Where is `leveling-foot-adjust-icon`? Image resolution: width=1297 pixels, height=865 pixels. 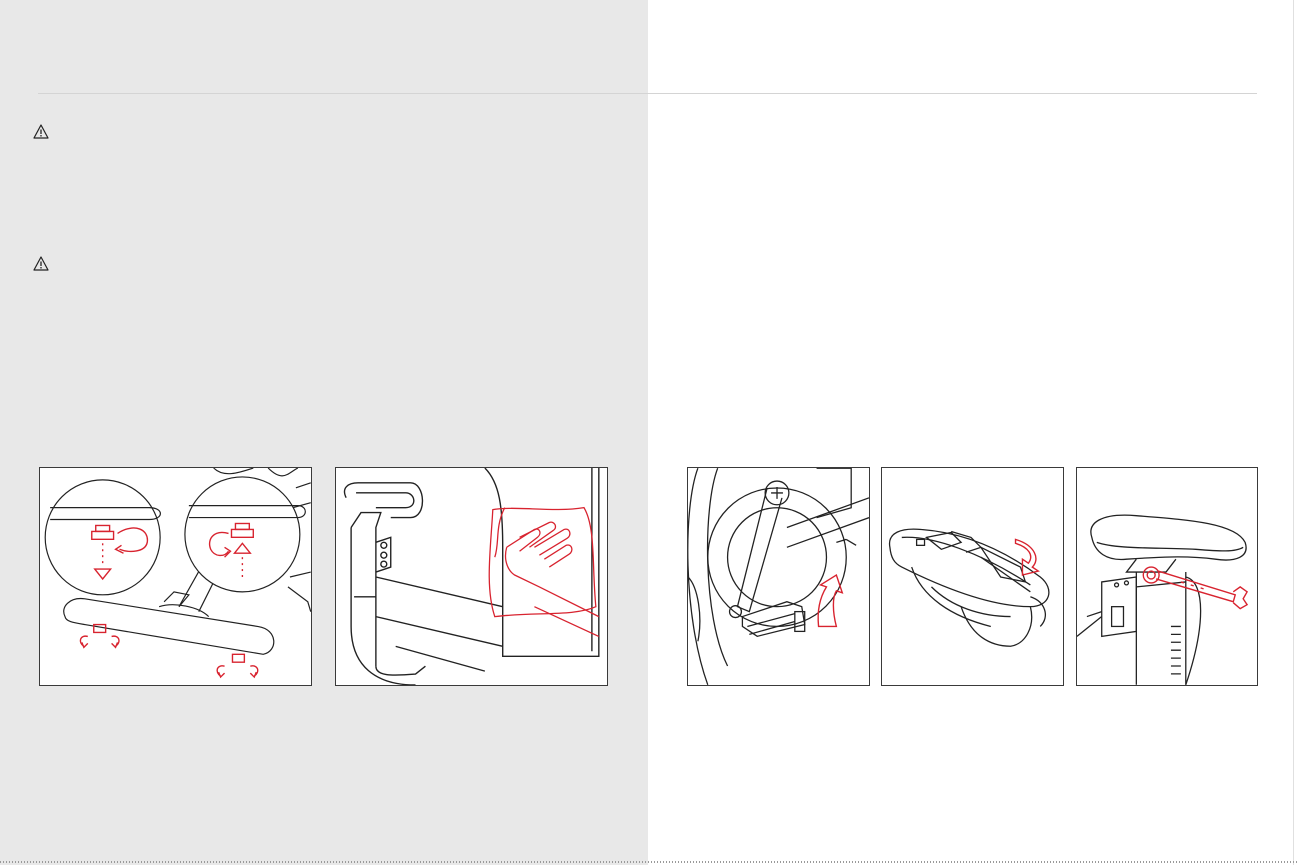
leveling-foot-adjust-icon is located at coordinates (177, 573).